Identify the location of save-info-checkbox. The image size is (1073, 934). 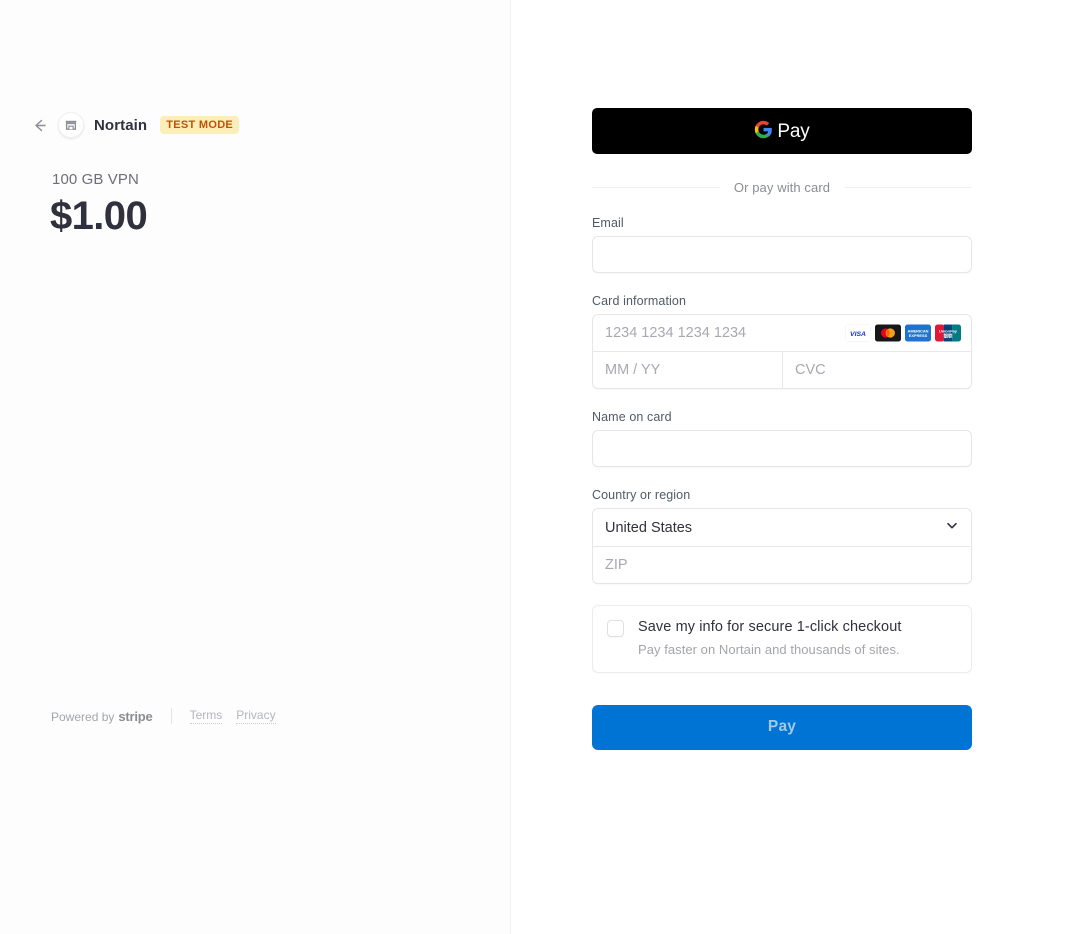
(615, 628).